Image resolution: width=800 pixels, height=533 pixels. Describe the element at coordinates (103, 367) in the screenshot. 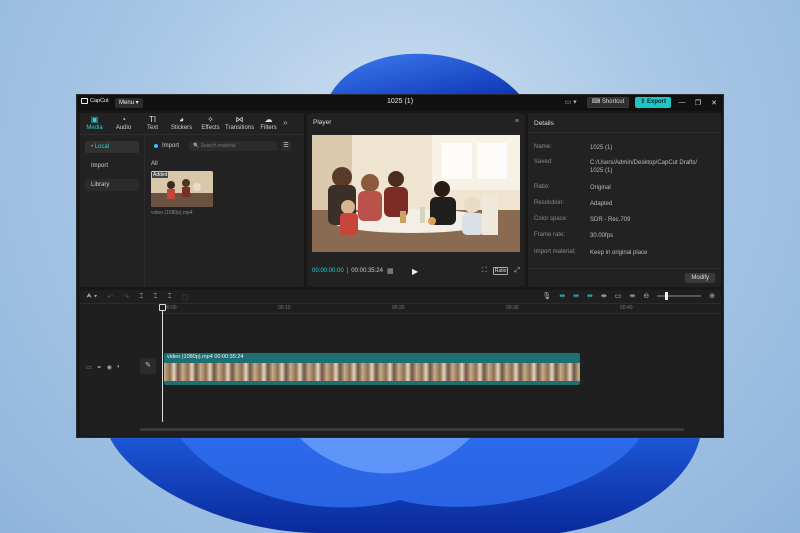

I see `track-controls: ▭ ⚭ ◉ ◐` at that location.